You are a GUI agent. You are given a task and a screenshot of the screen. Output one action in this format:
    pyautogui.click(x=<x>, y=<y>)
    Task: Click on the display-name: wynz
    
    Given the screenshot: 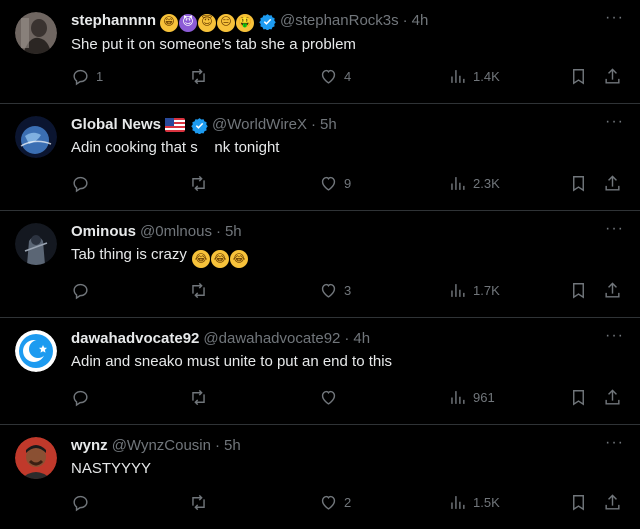 What is the action you would take?
    pyautogui.click(x=89, y=446)
    